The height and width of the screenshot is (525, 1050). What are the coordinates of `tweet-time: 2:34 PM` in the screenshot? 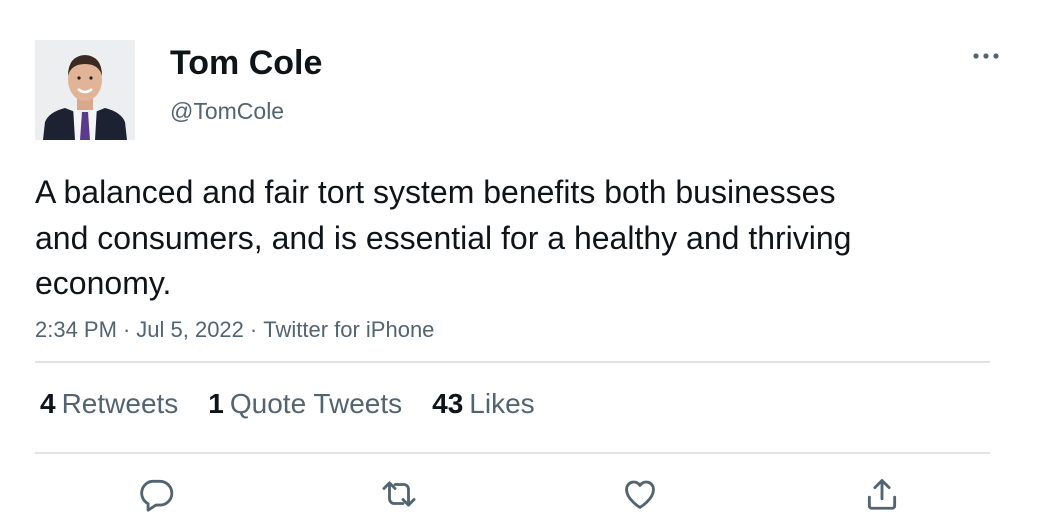 It's located at (76, 329).